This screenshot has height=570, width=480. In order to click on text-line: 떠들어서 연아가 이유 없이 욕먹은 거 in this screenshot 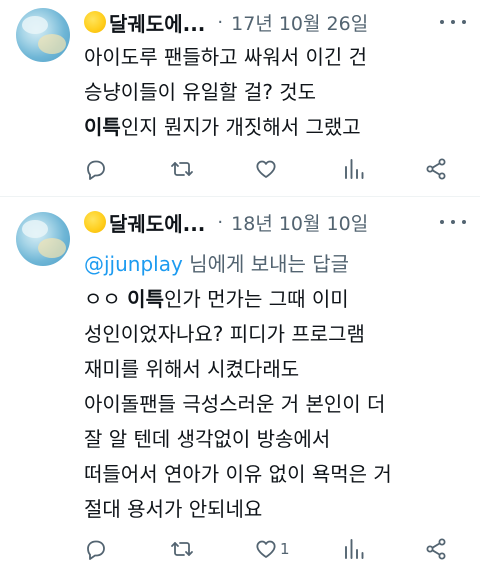, I will do `click(238, 474)`.